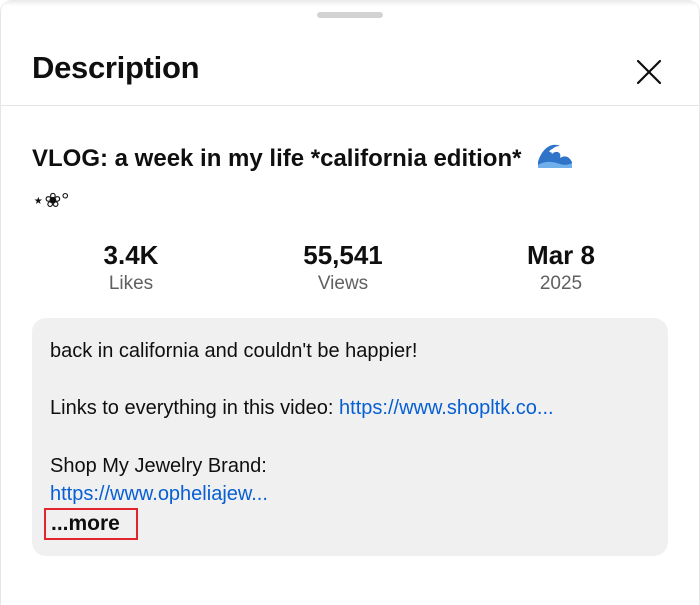 This screenshot has height=605, width=700. I want to click on views-count: 55,541, so click(343, 255).